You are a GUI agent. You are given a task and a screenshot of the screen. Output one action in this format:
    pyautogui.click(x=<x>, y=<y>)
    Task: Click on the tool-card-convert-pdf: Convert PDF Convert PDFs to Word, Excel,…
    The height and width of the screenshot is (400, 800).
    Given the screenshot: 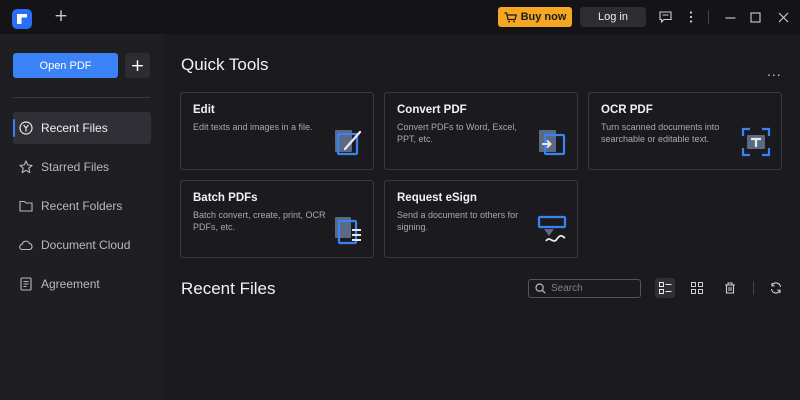 What is the action you would take?
    pyautogui.click(x=481, y=131)
    